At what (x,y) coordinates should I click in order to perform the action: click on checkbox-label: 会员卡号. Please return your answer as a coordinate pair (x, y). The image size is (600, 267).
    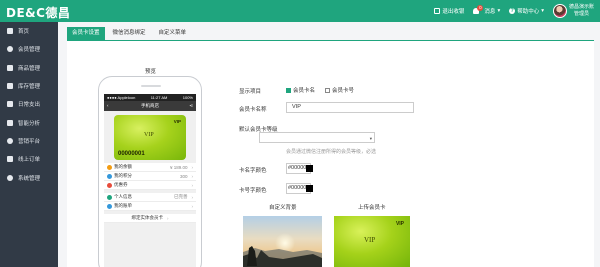
    Looking at the image, I should click on (343, 91).